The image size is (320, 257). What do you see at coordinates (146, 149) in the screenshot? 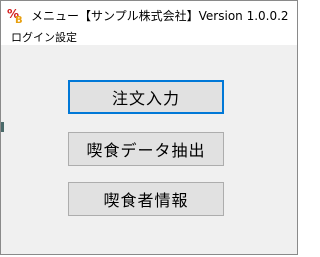
I see `meal-data-extract-button: 喫食データ抽出` at bounding box center [146, 149].